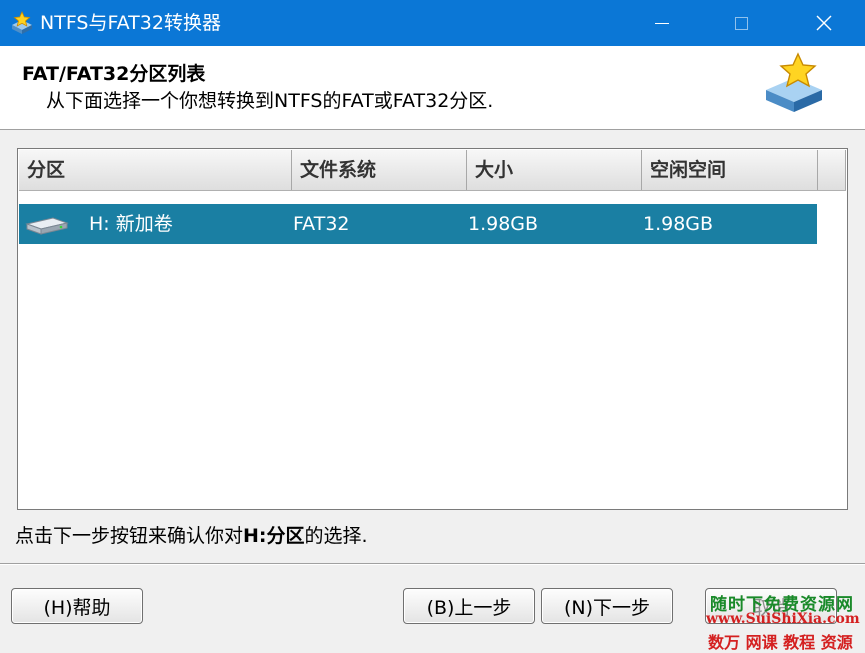 The image size is (865, 653). What do you see at coordinates (22, 22) in the screenshot?
I see `star-app-icon` at bounding box center [22, 22].